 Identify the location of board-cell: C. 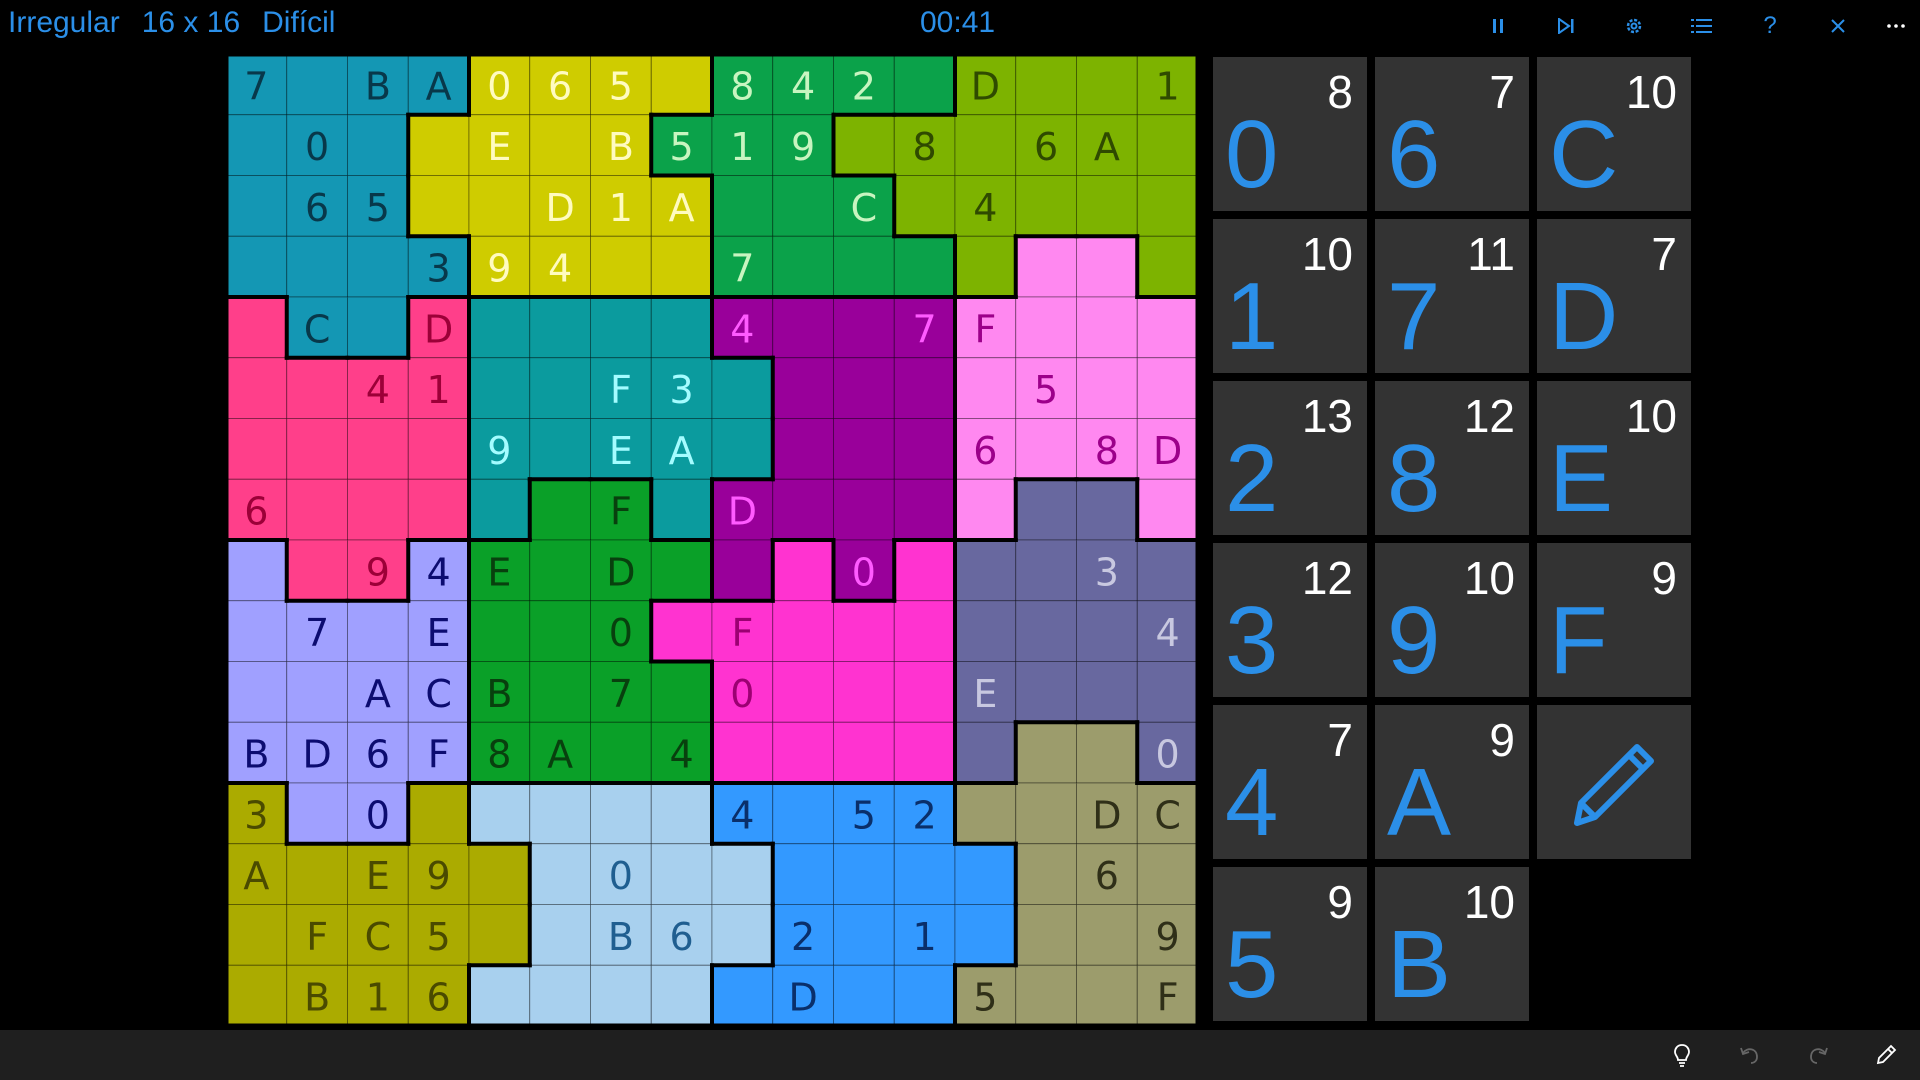
(1167, 813).